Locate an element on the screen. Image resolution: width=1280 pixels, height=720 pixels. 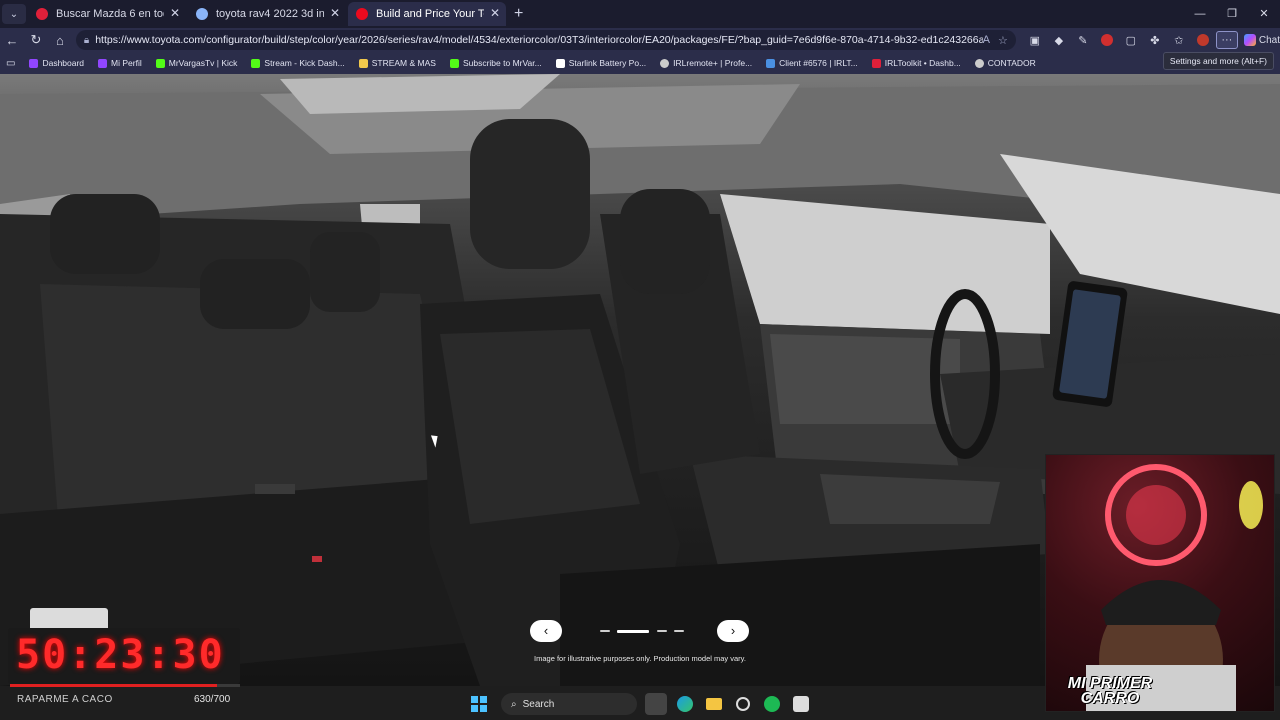
edge-icon is located at coordinates (685, 704).